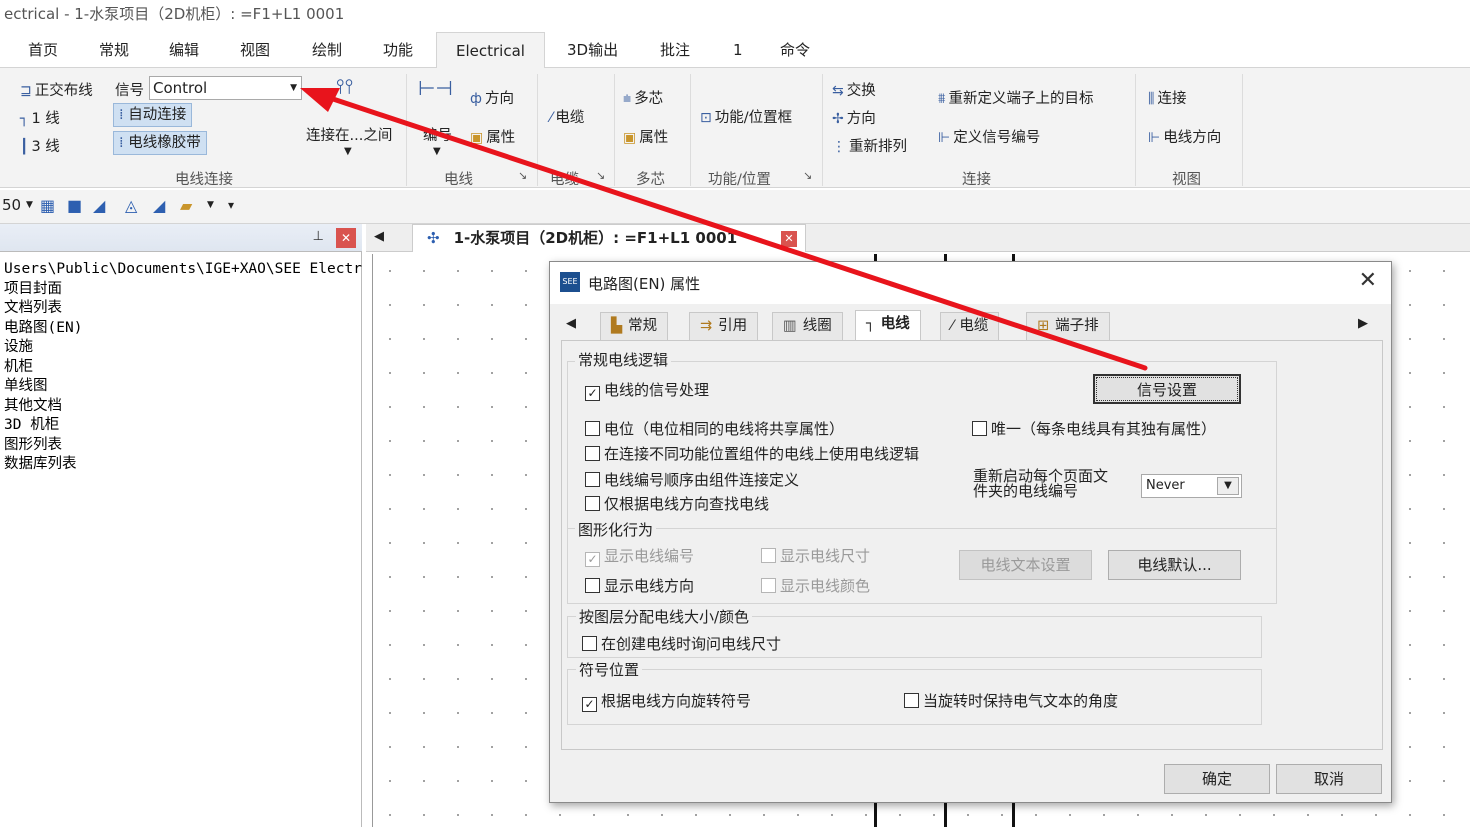  What do you see at coordinates (807, 326) in the screenshot?
I see `dialog-tab-coil: ▥ 线圈` at bounding box center [807, 326].